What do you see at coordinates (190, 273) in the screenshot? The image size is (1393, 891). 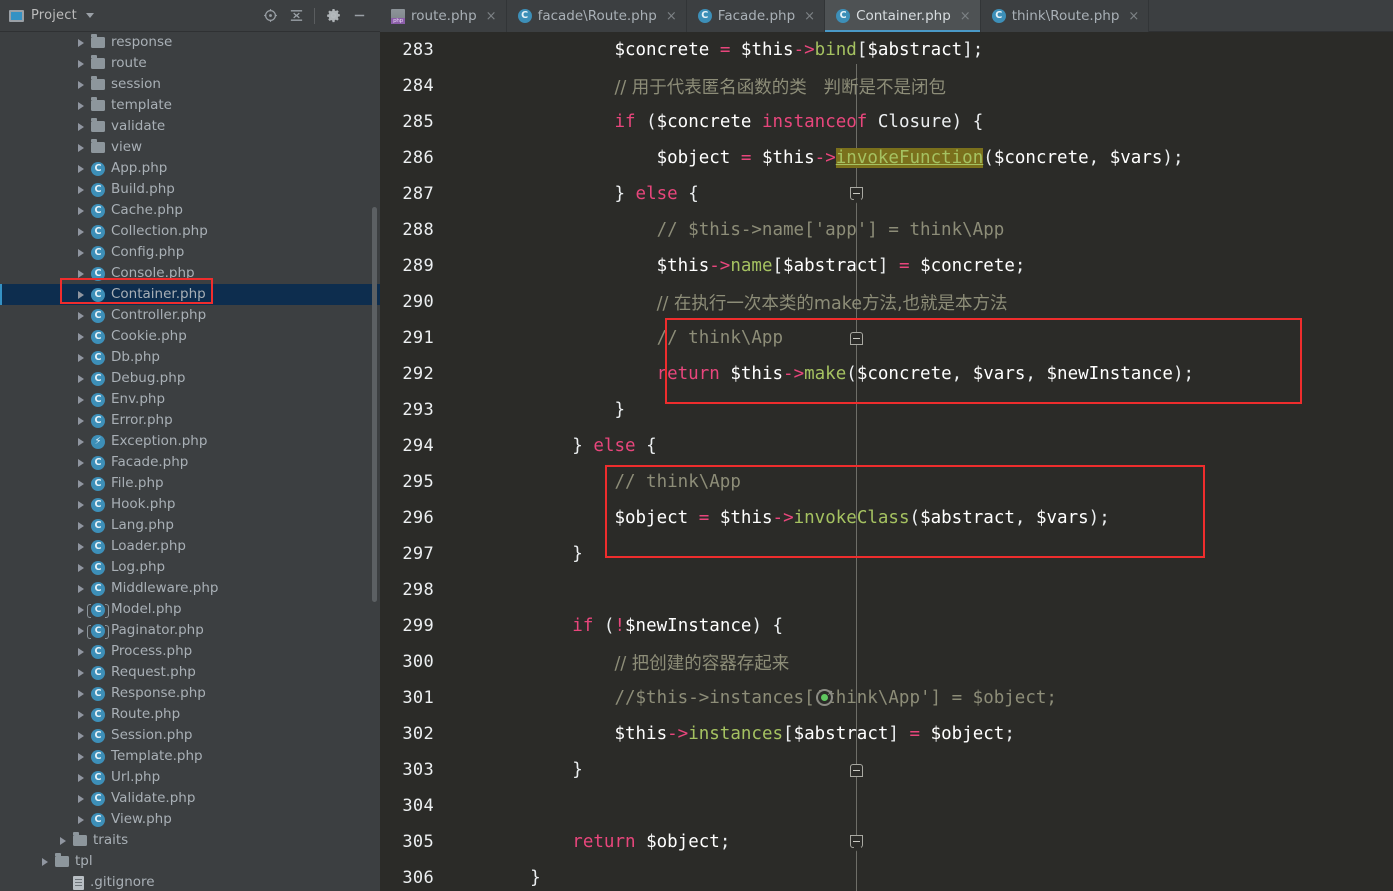 I see `tree-item-console-php: C Console.php` at bounding box center [190, 273].